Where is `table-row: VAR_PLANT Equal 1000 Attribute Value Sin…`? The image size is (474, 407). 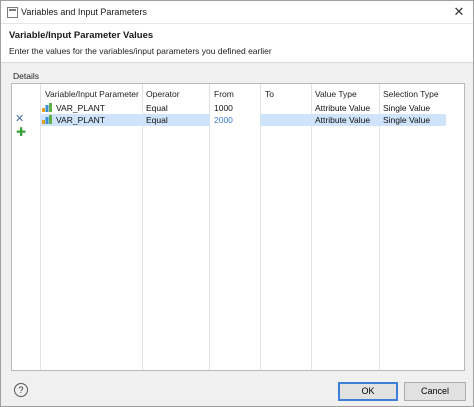 table-row: VAR_PLANT Equal 1000 Attribute Value Sin… is located at coordinates (238, 108).